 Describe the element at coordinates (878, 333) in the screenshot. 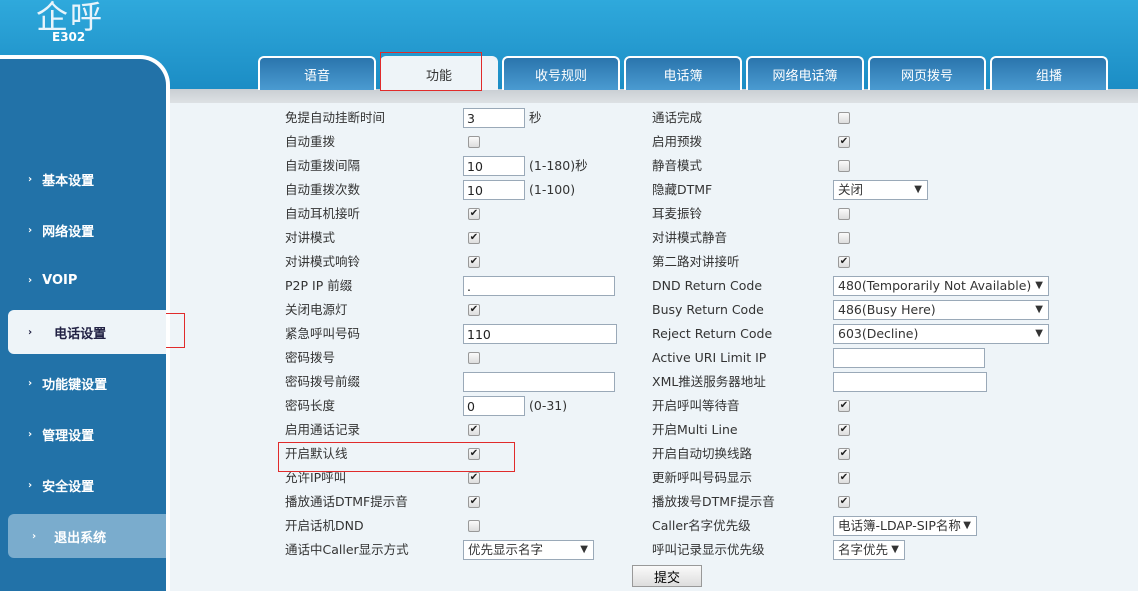

I see `select-value: 603(Decline)` at that location.